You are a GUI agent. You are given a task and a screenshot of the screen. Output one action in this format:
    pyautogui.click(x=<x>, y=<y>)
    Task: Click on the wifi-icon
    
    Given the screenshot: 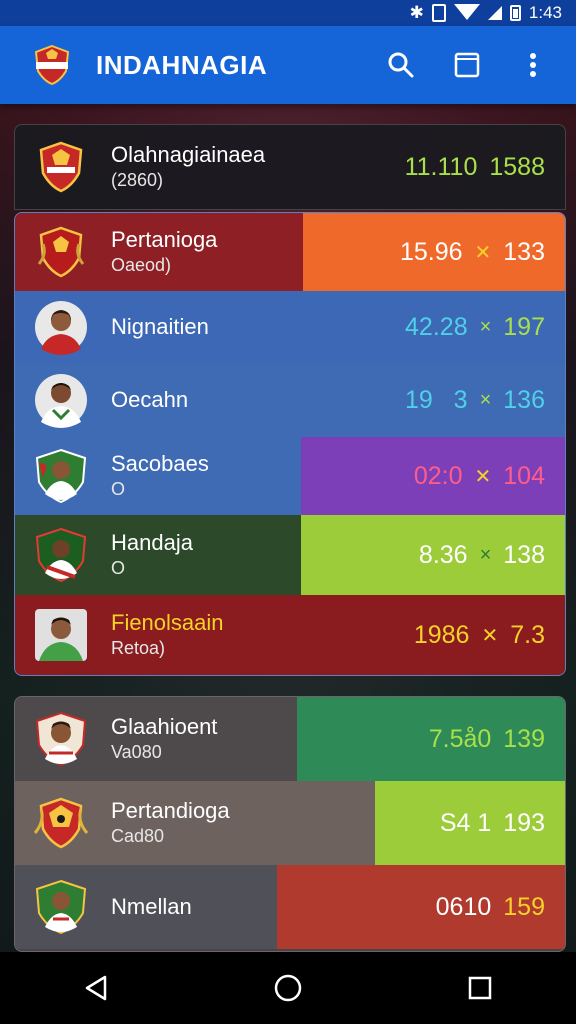 What is the action you would take?
    pyautogui.click(x=466, y=12)
    